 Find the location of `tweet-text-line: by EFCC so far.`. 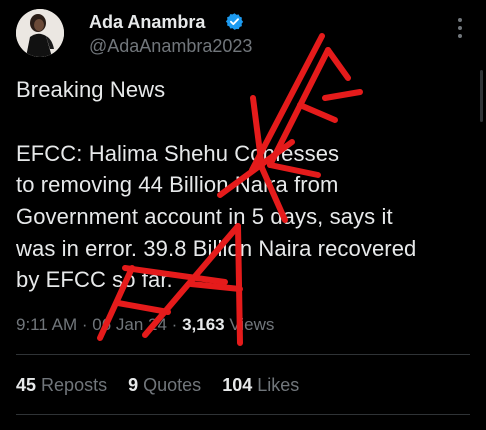

tweet-text-line: by EFCC so far. is located at coordinates (94, 279).